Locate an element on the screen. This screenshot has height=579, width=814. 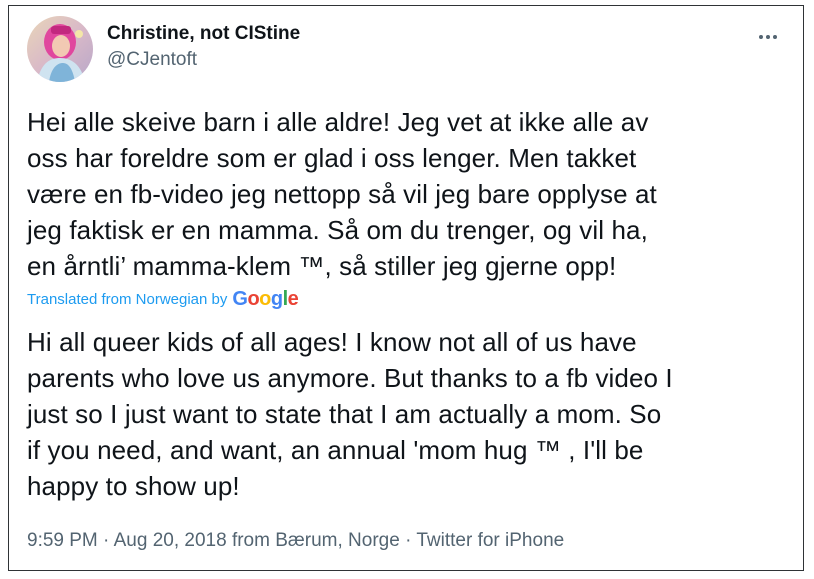
translation-attribution: Translated from Norwegian by Google is located at coordinates (163, 299).